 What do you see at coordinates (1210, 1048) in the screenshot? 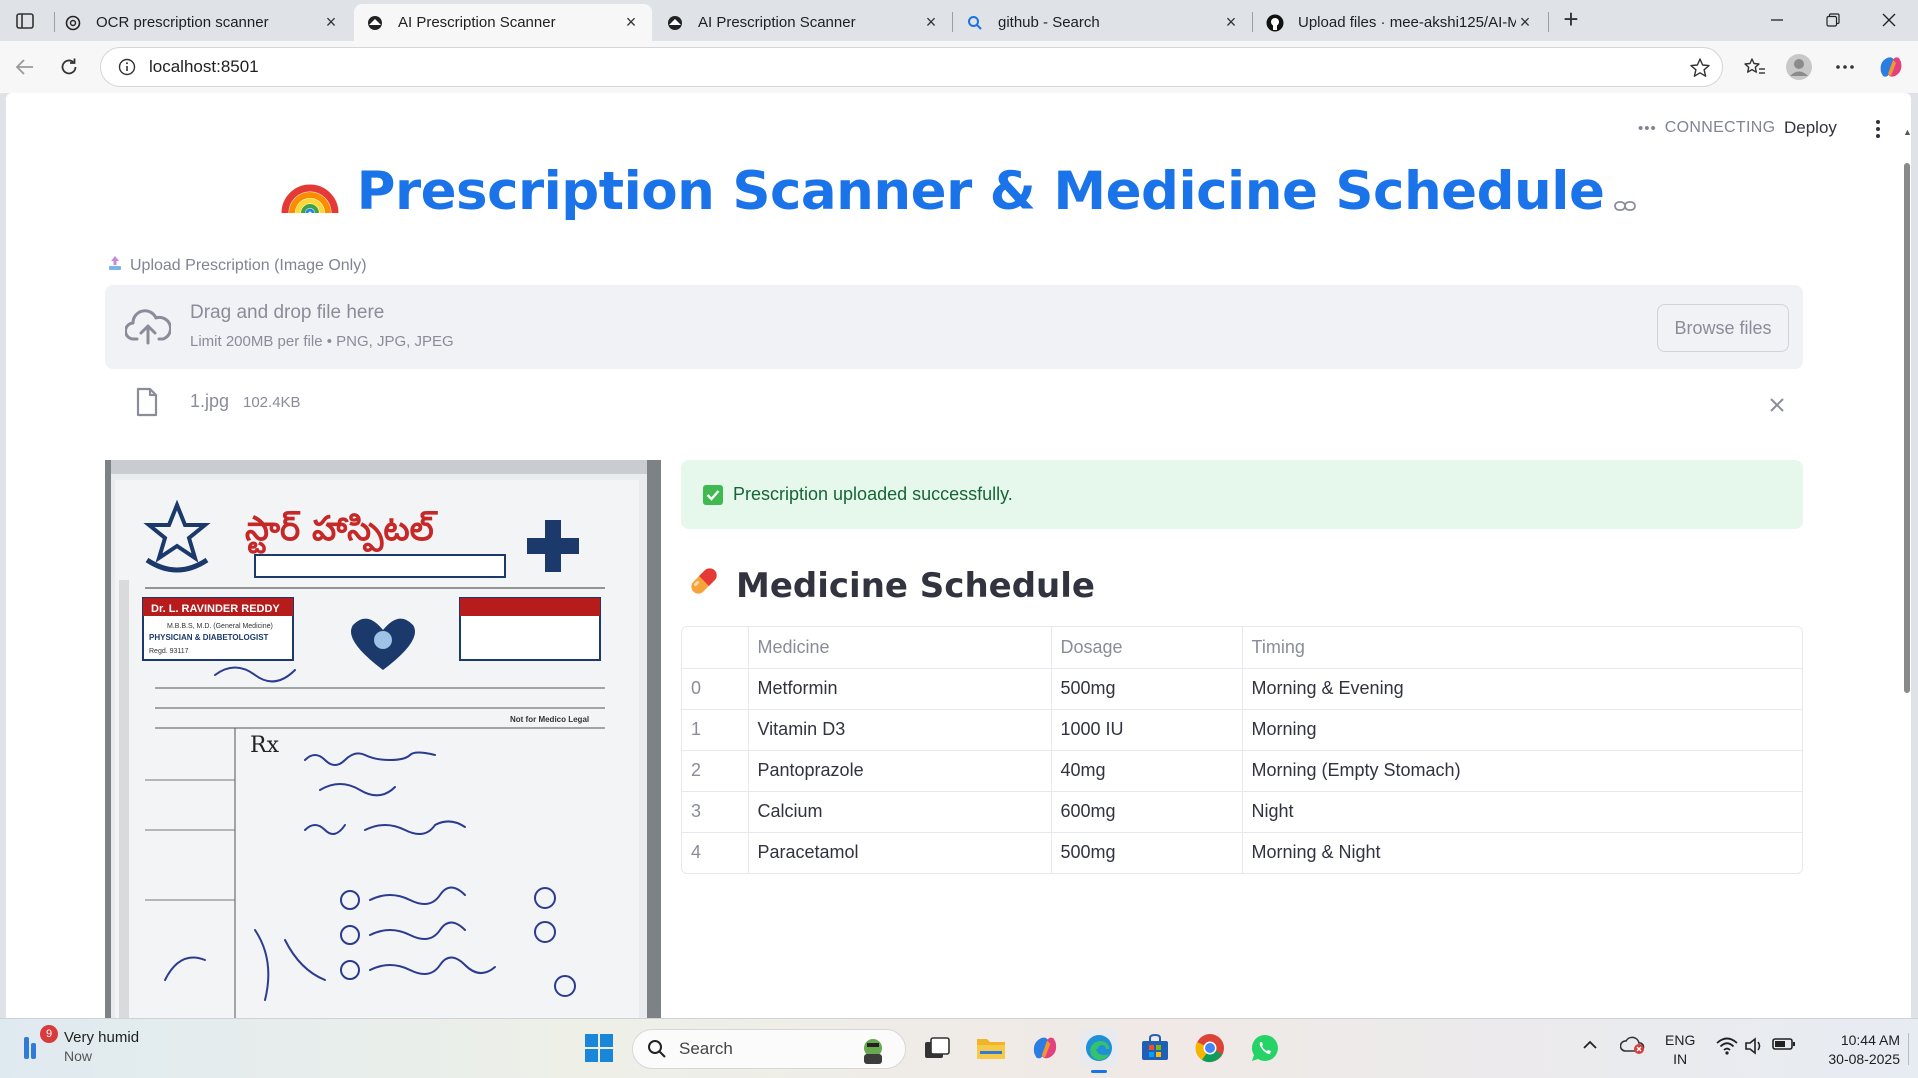
I see `chrome-button` at bounding box center [1210, 1048].